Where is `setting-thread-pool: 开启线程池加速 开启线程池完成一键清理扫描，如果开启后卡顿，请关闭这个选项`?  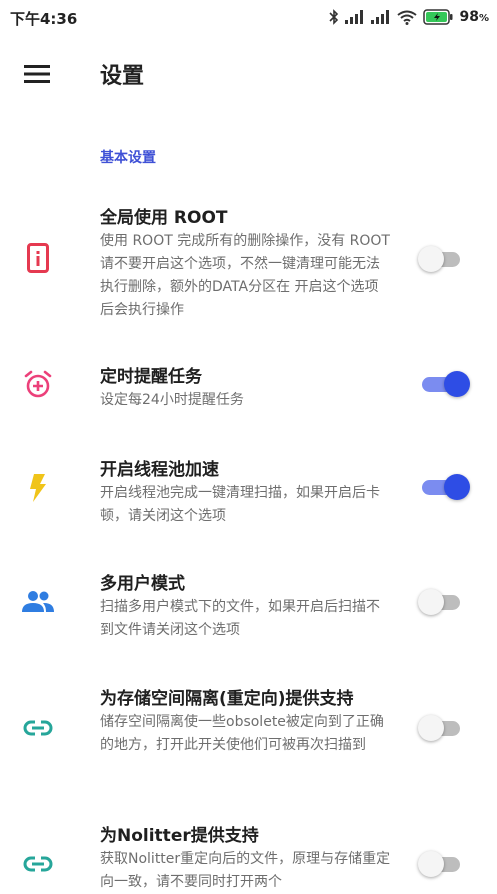 setting-thread-pool: 开启线程池加速 开启线程池完成一键清理扫描，如果开启后卡顿，请关闭这个选项 is located at coordinates (248, 490).